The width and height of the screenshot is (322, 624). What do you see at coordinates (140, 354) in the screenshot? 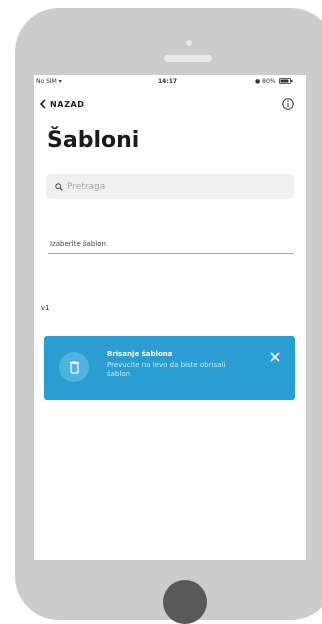
I see `toast-title: Brisanje šablona` at bounding box center [140, 354].